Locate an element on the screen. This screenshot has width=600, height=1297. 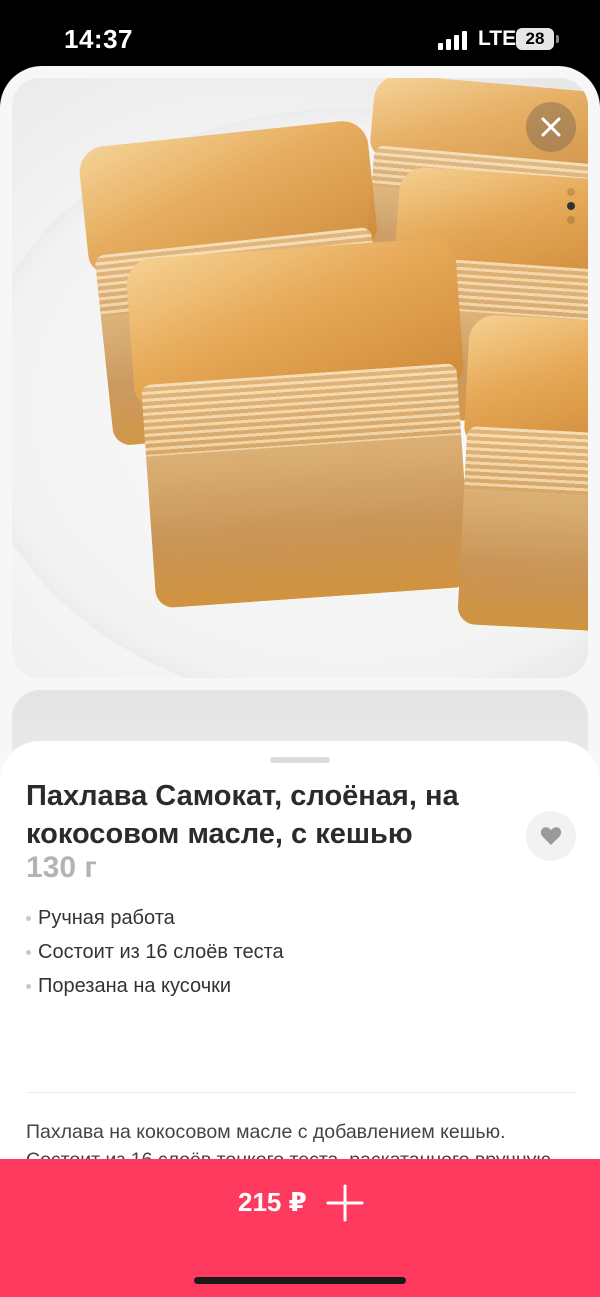
feature-item: Порезана на кусочки is located at coordinates (301, 986).